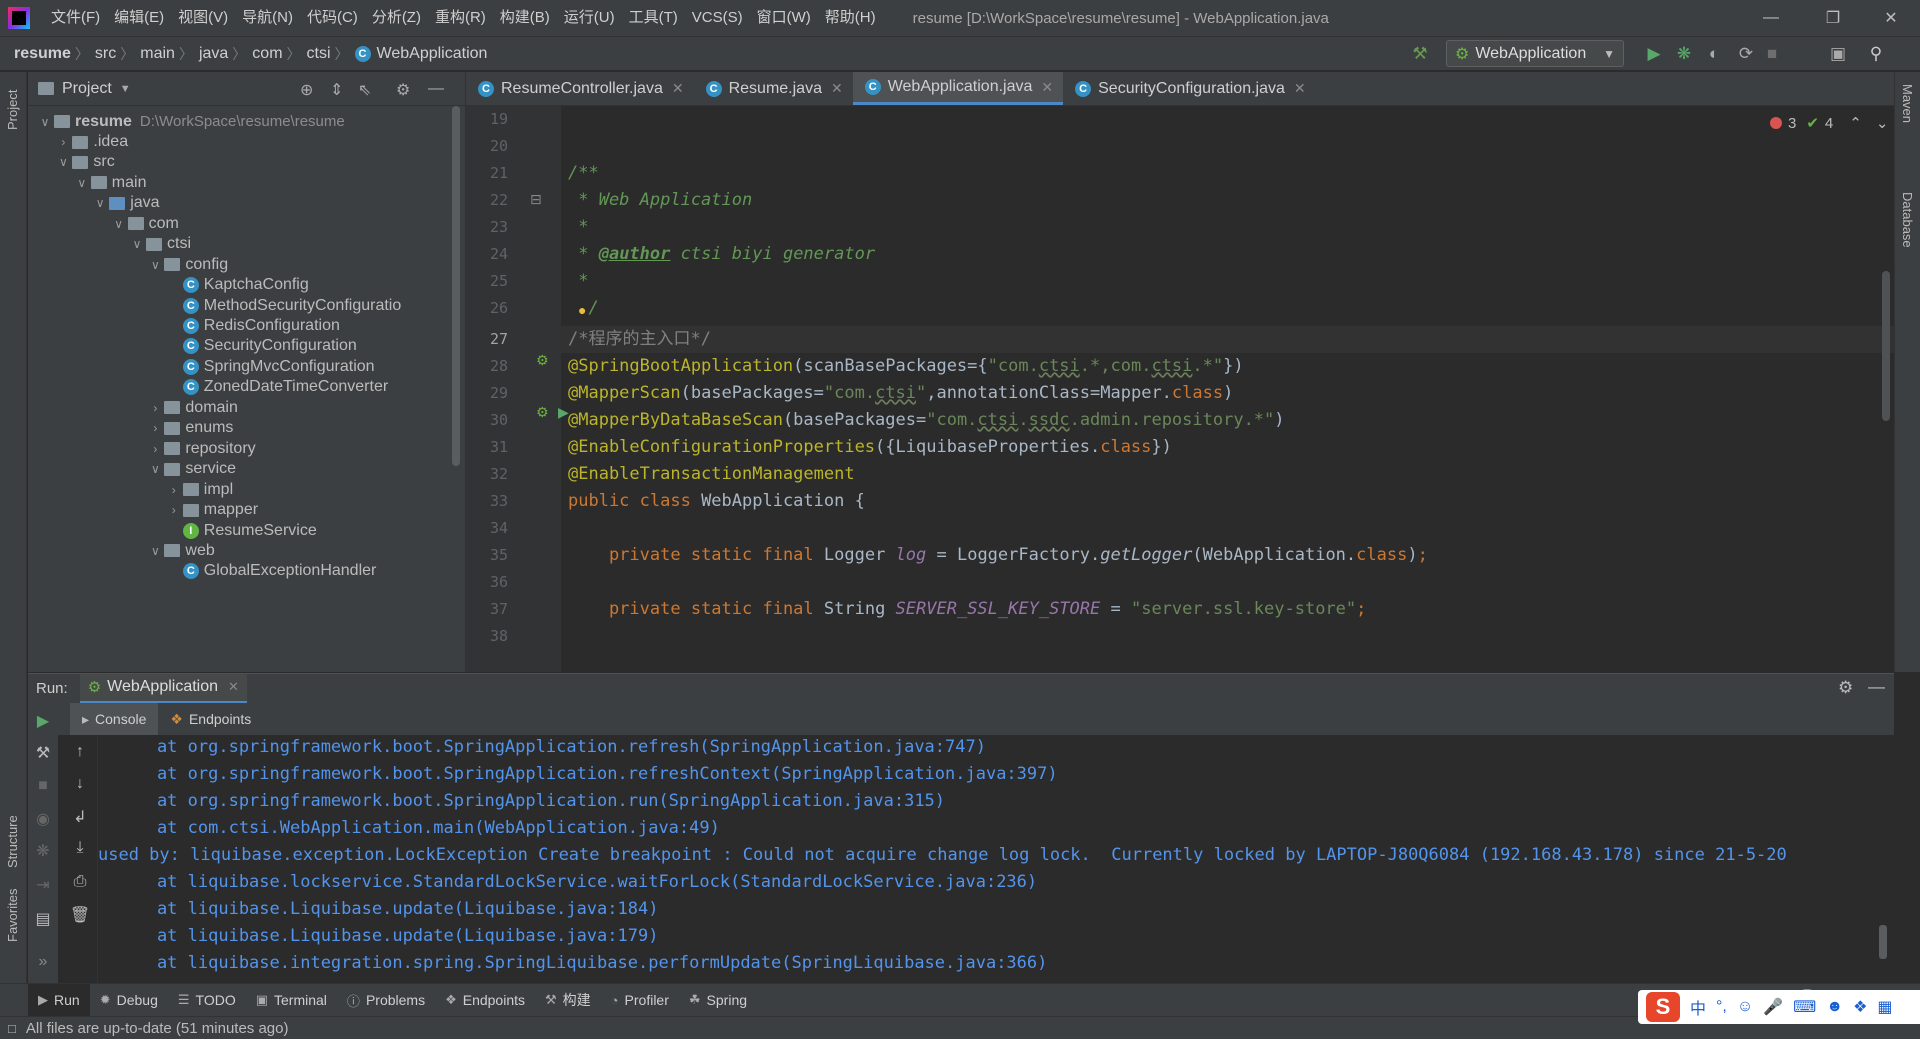  I want to click on arrow-down-icon: ↓, so click(80, 784).